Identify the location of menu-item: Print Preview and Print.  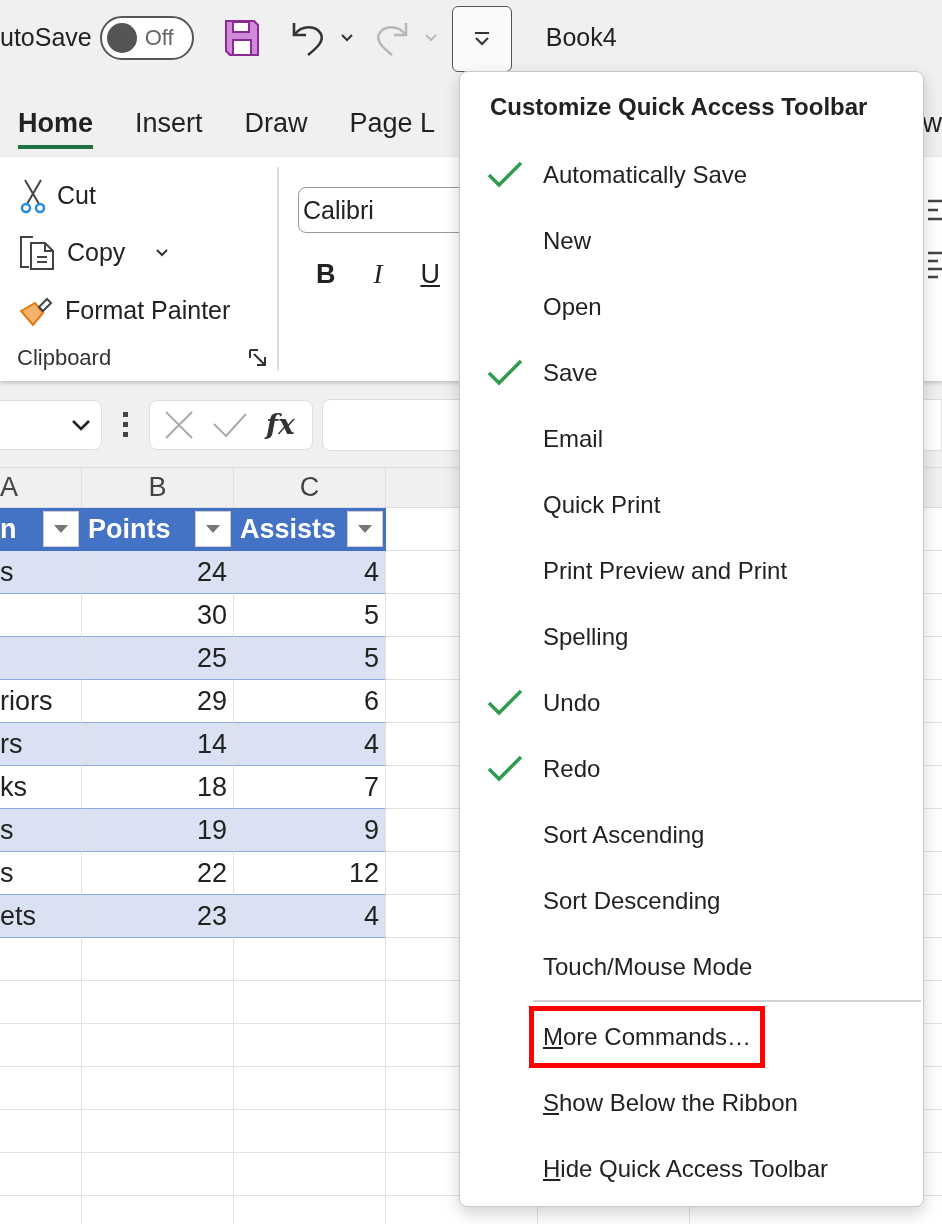
(665, 571).